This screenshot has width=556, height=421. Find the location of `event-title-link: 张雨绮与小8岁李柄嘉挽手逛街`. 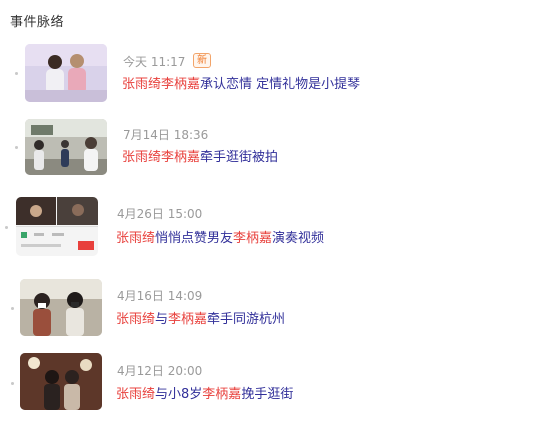

event-title-link: 张雨绮与小8岁李柄嘉挽手逛街 is located at coordinates (204, 395).